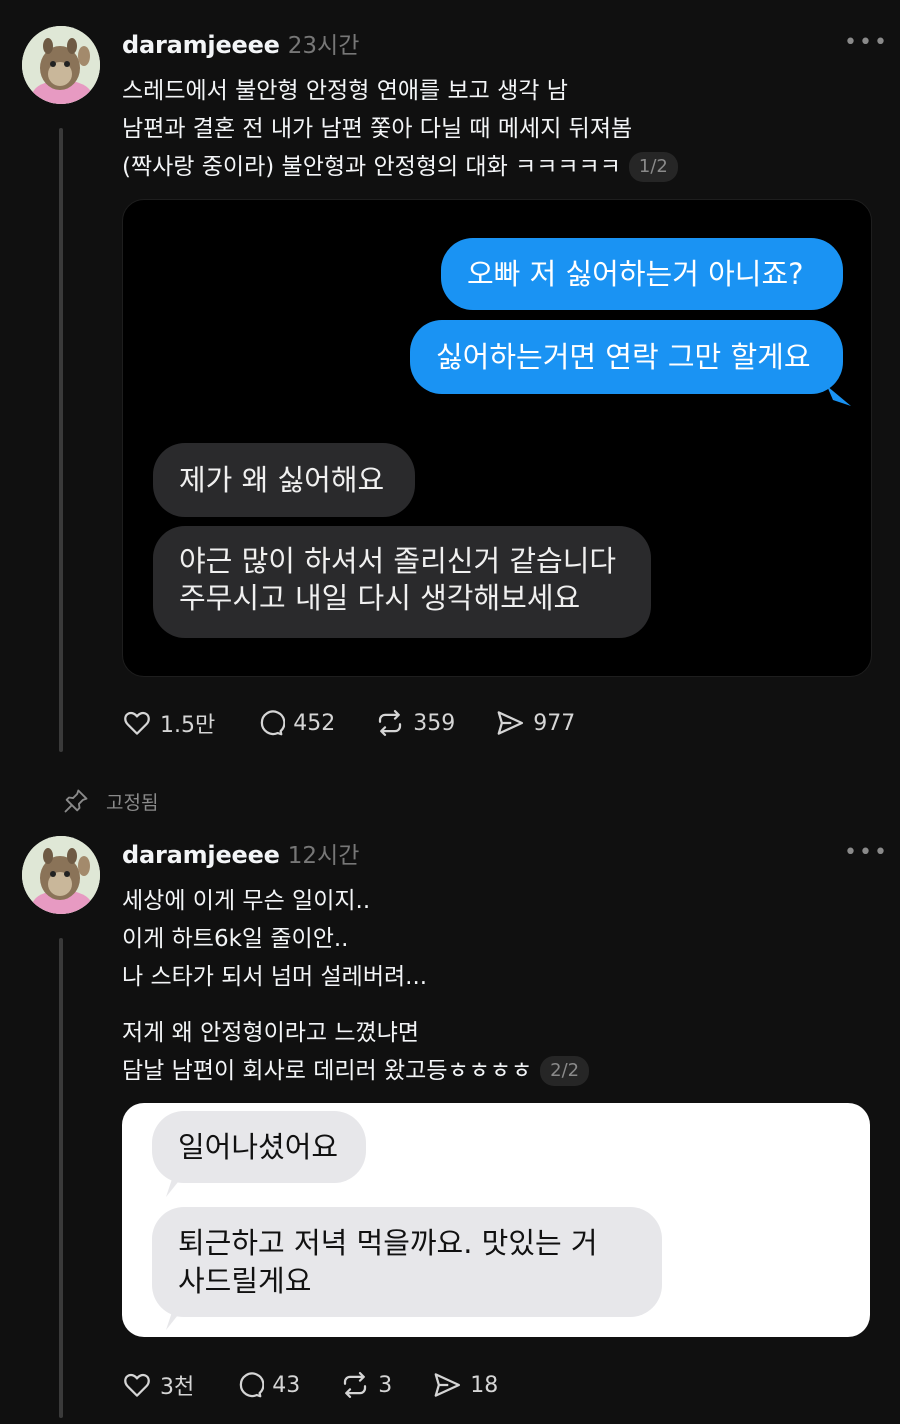 This screenshot has height=1424, width=900. I want to click on share-button: 977, so click(535, 723).